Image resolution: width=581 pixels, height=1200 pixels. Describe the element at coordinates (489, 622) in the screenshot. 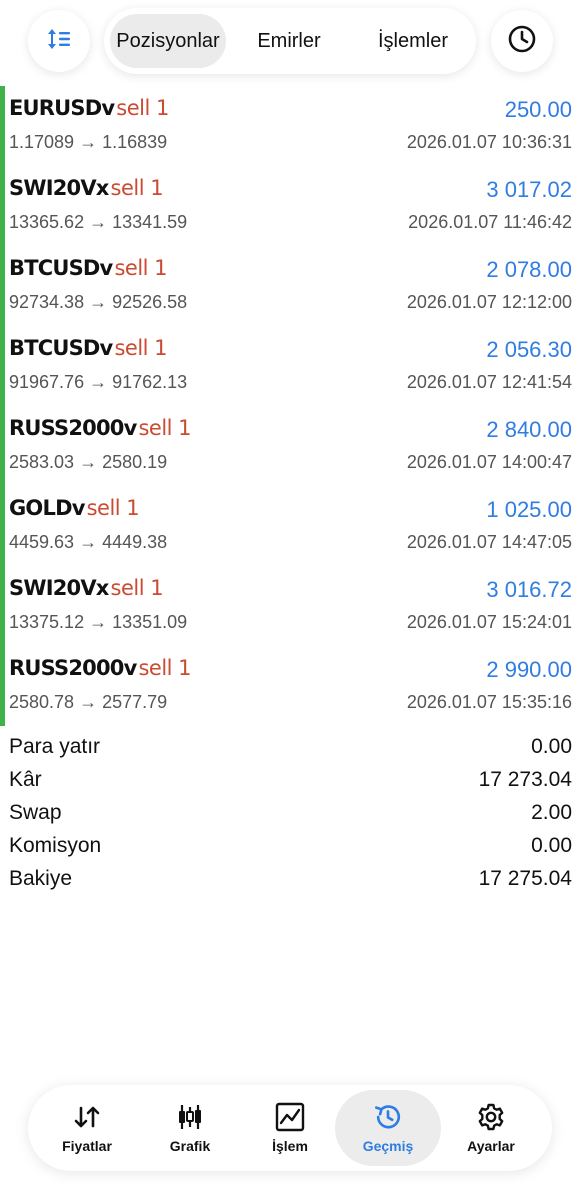

I see `timestamp: 2026.01.07 15:24:01` at that location.